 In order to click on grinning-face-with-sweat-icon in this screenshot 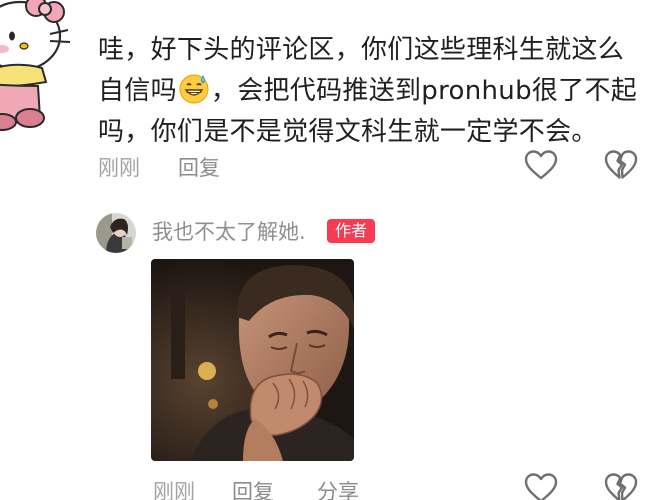, I will do `click(194, 89)`.